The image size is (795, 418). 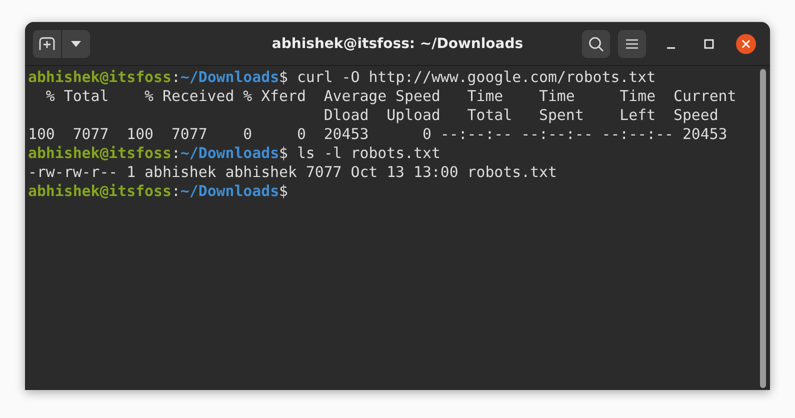 I want to click on caret-icon, so click(x=76, y=43).